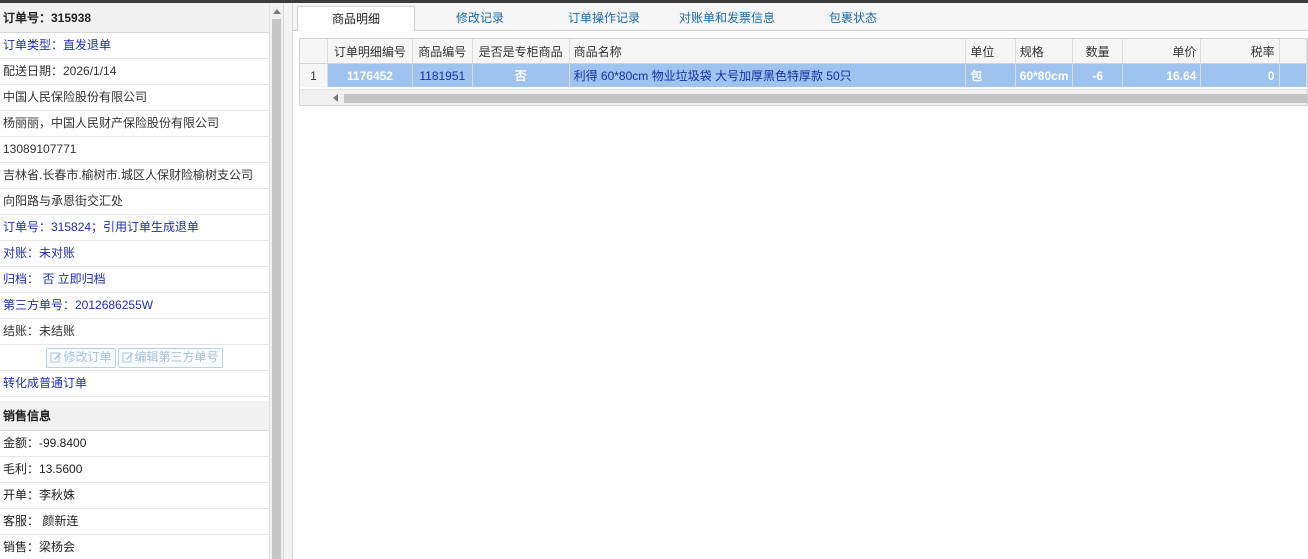 The image size is (1308, 559). Describe the element at coordinates (335, 98) in the screenshot. I see `scroll-left-arrow-icon` at that location.